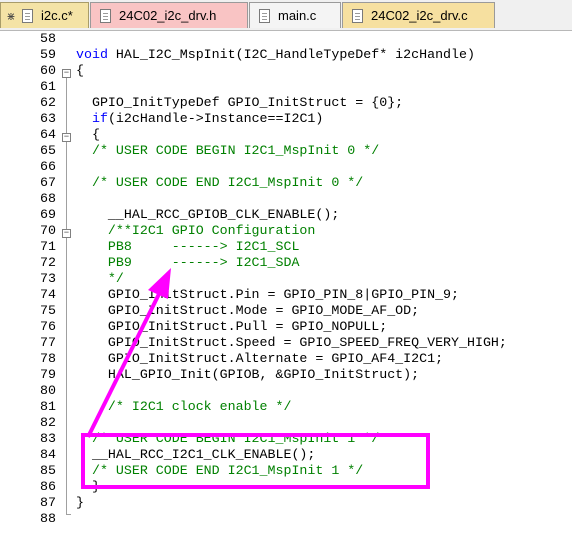 This screenshot has width=572, height=533. What do you see at coordinates (248, 374) in the screenshot?
I see `code-text: HAL_GPIO_Init(GPIOB, &GPIO_InitStruct);` at bounding box center [248, 374].